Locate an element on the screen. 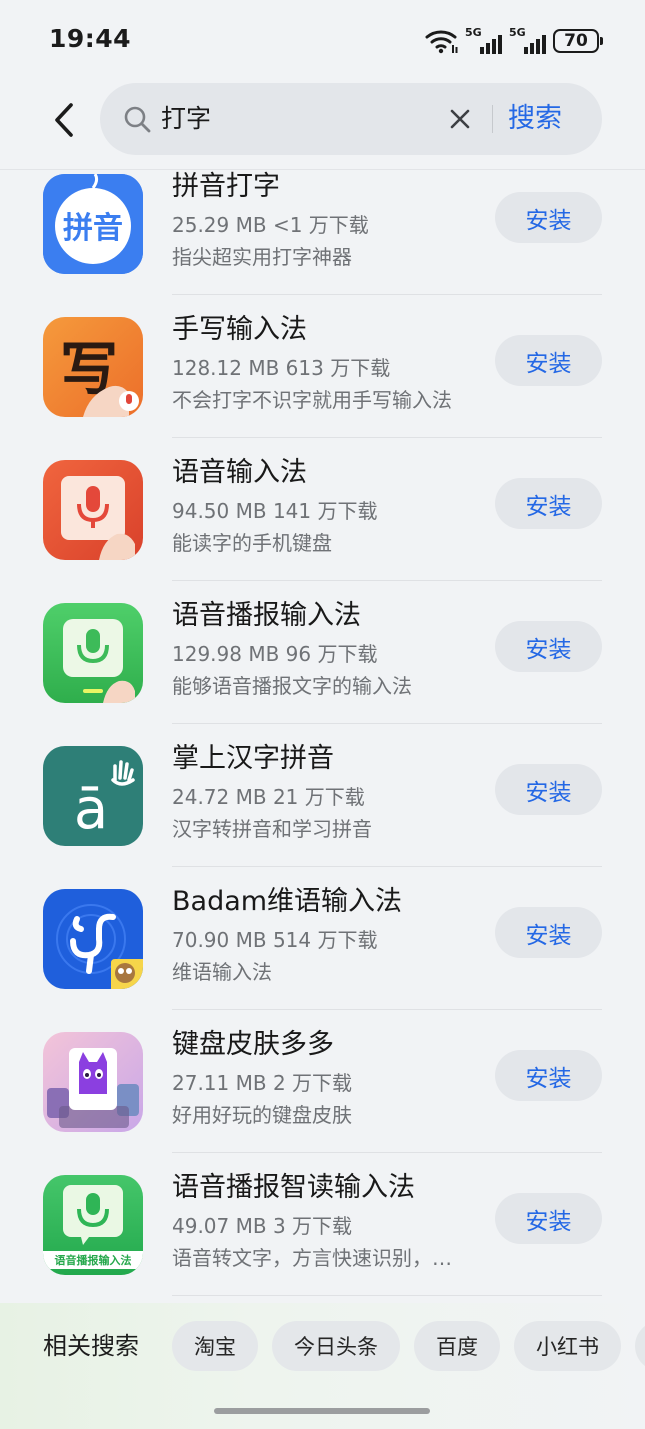  close-icon is located at coordinates (460, 119).